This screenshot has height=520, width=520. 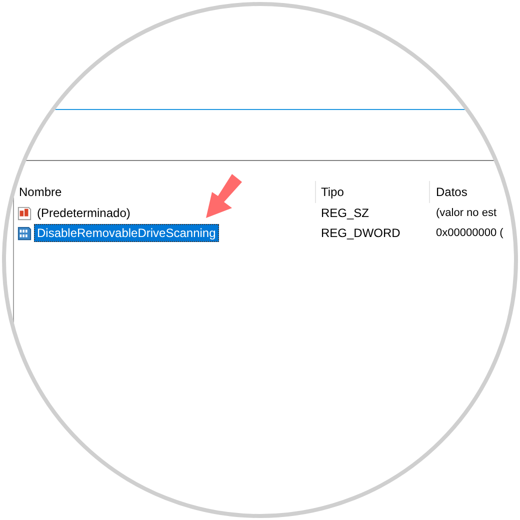 I want to click on value-name: DisableRemovableDriveScanning, so click(x=126, y=233).